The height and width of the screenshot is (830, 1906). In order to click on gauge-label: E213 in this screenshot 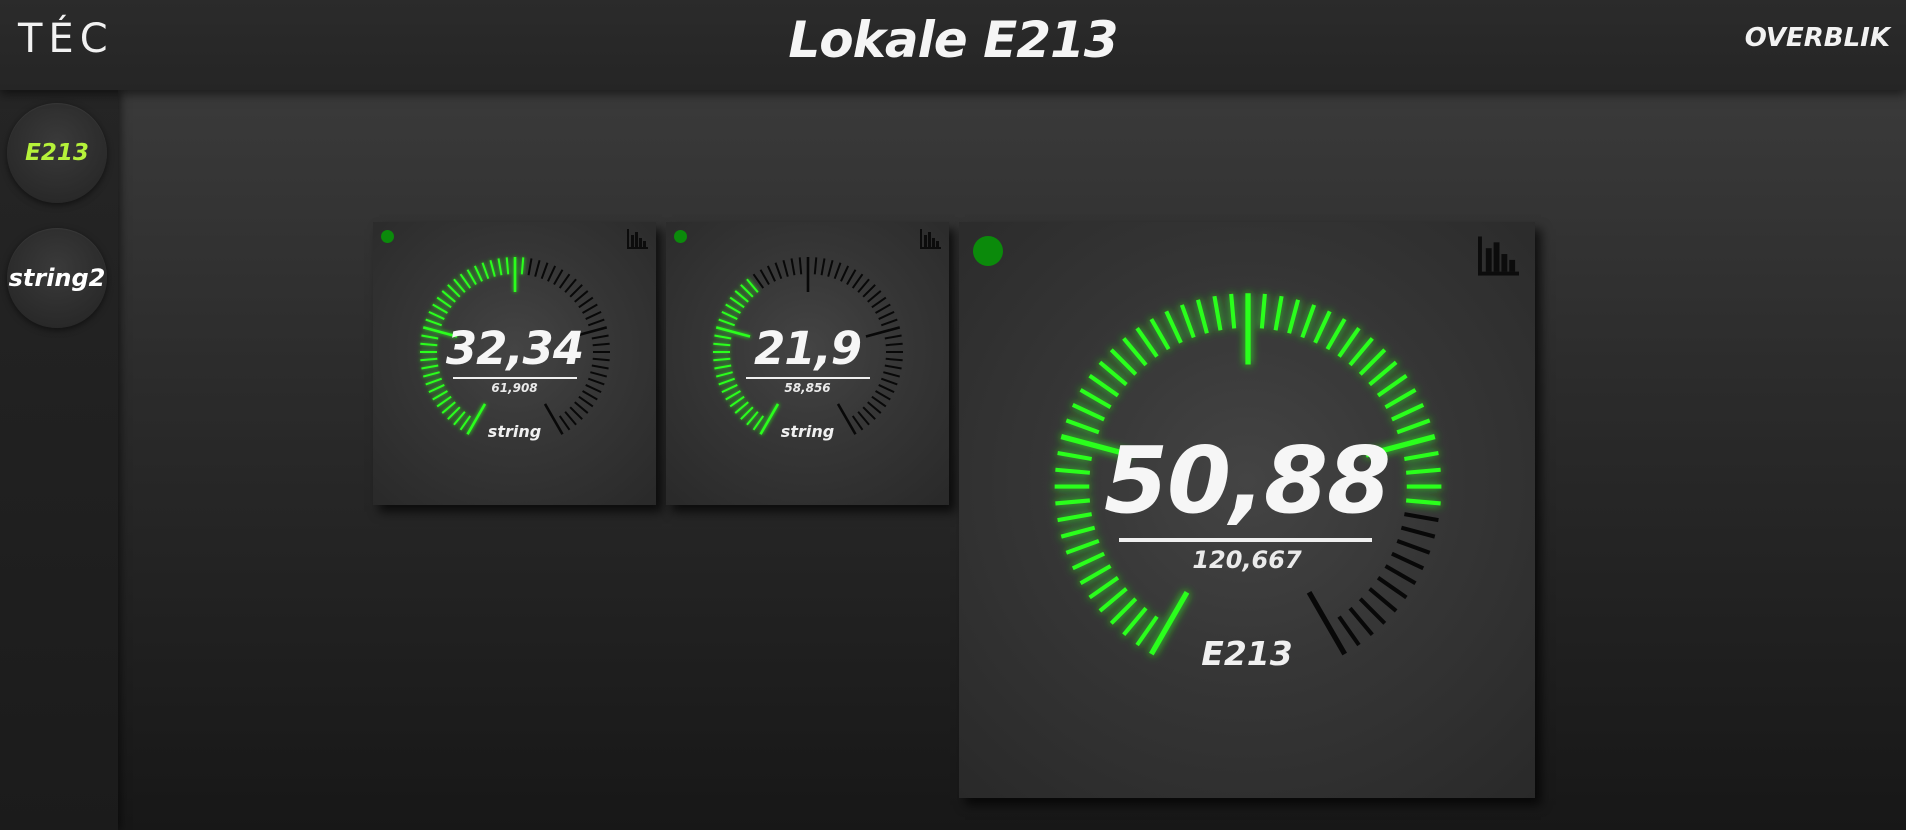, I will do `click(1247, 653)`.